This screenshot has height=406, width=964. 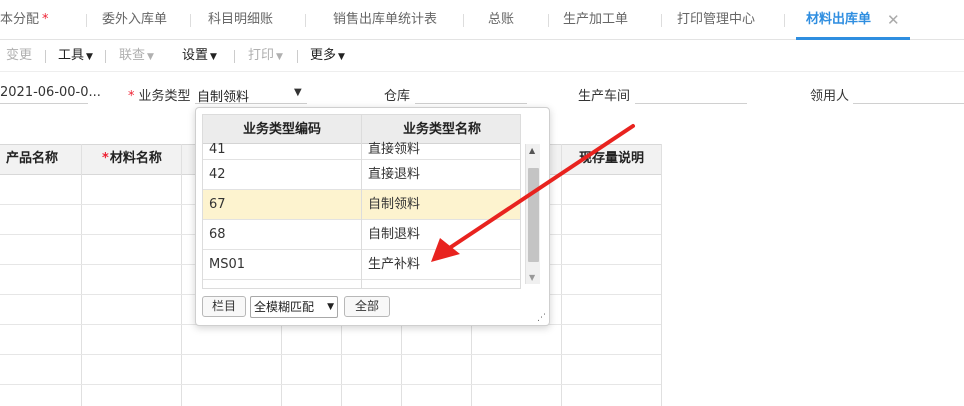 I want to click on toolbar: 变更 工具 ▼ 联查 ▼ 设置 ▼ 打印 ▼ 更多 ▼, so click(x=482, y=56).